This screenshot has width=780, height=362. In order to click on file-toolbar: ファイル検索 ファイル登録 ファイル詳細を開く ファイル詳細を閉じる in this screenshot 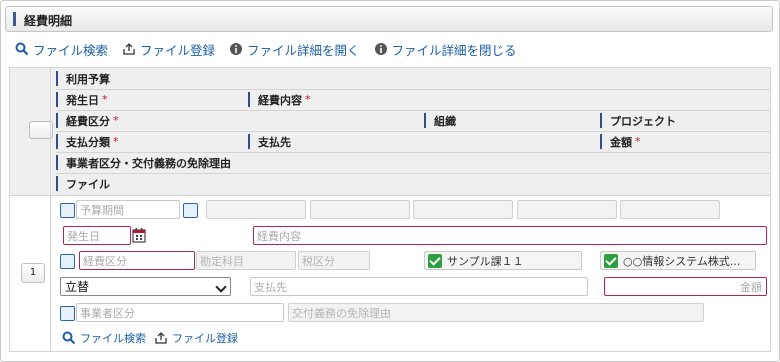, I will do `click(273, 49)`.